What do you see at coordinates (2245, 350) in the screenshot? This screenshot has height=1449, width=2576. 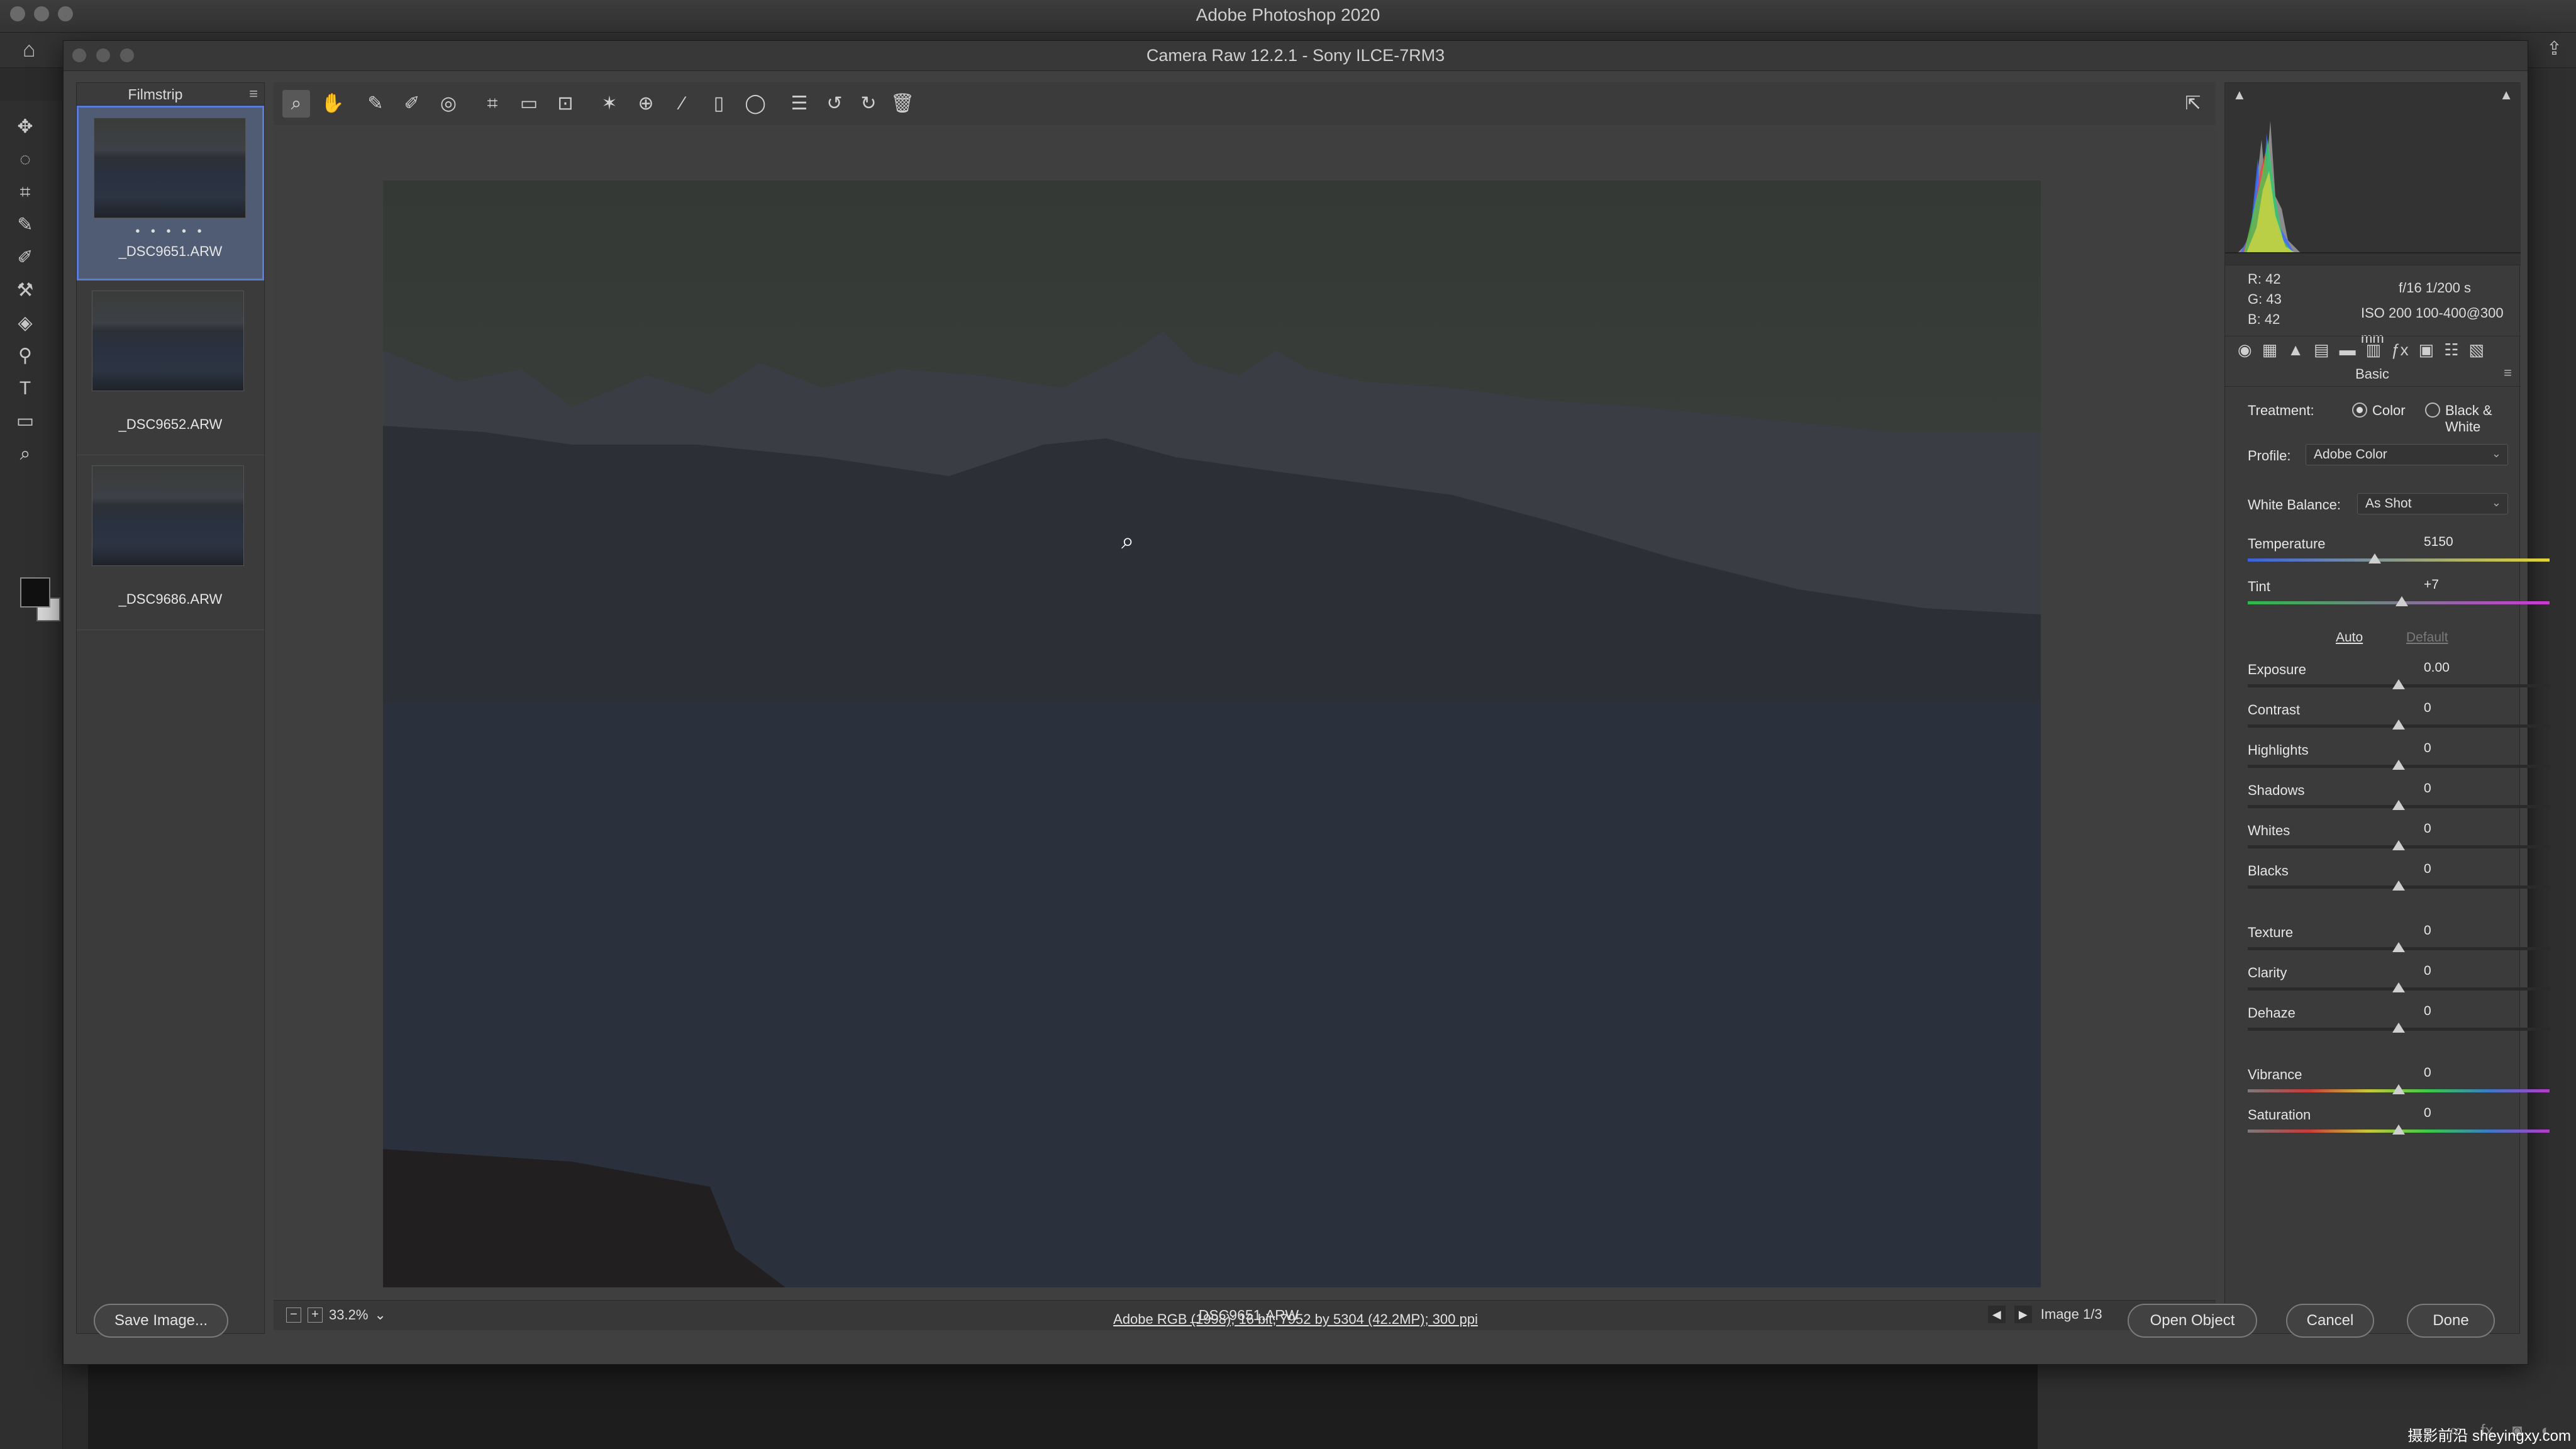 I see `basic-tab-icon: ◉` at bounding box center [2245, 350].